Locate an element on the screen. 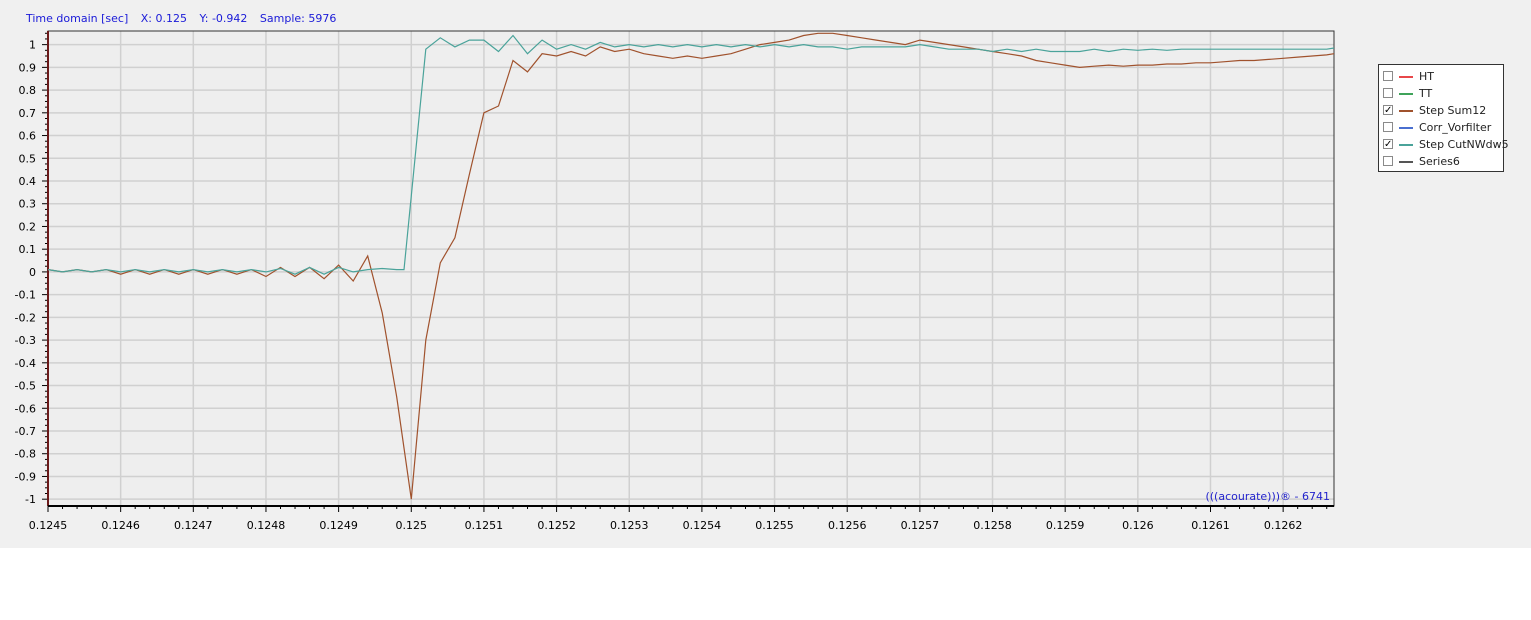 The height and width of the screenshot is (620, 1531). legend-label: Series6 is located at coordinates (1439, 161).